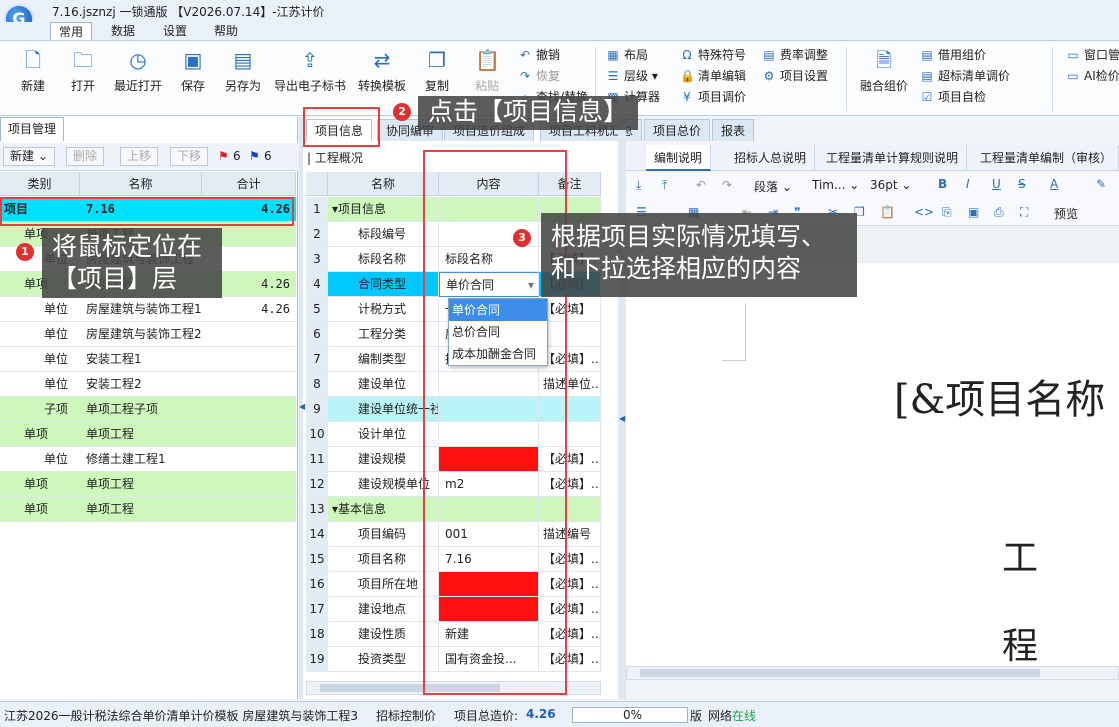 The width and height of the screenshot is (1119, 727). I want to click on tab-calc-rules: 工程量清单计算规则说明, so click(893, 158).